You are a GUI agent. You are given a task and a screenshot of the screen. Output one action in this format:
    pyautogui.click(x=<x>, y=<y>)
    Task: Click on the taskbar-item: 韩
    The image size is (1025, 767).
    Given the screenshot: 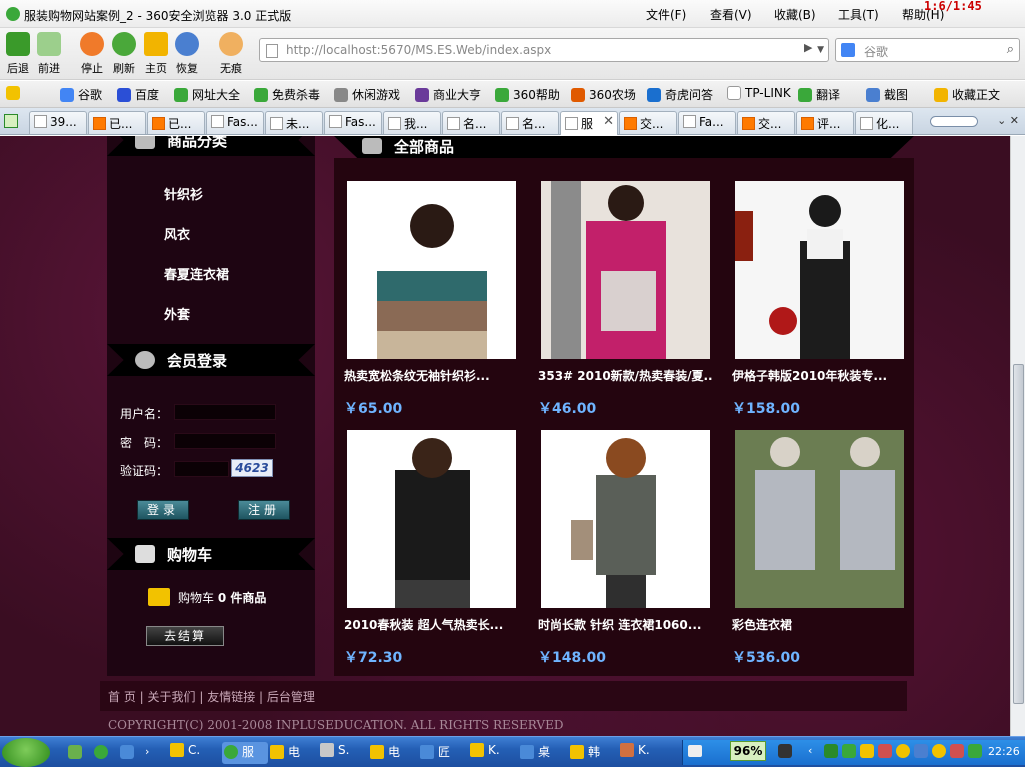 What is the action you would take?
    pyautogui.click(x=585, y=753)
    